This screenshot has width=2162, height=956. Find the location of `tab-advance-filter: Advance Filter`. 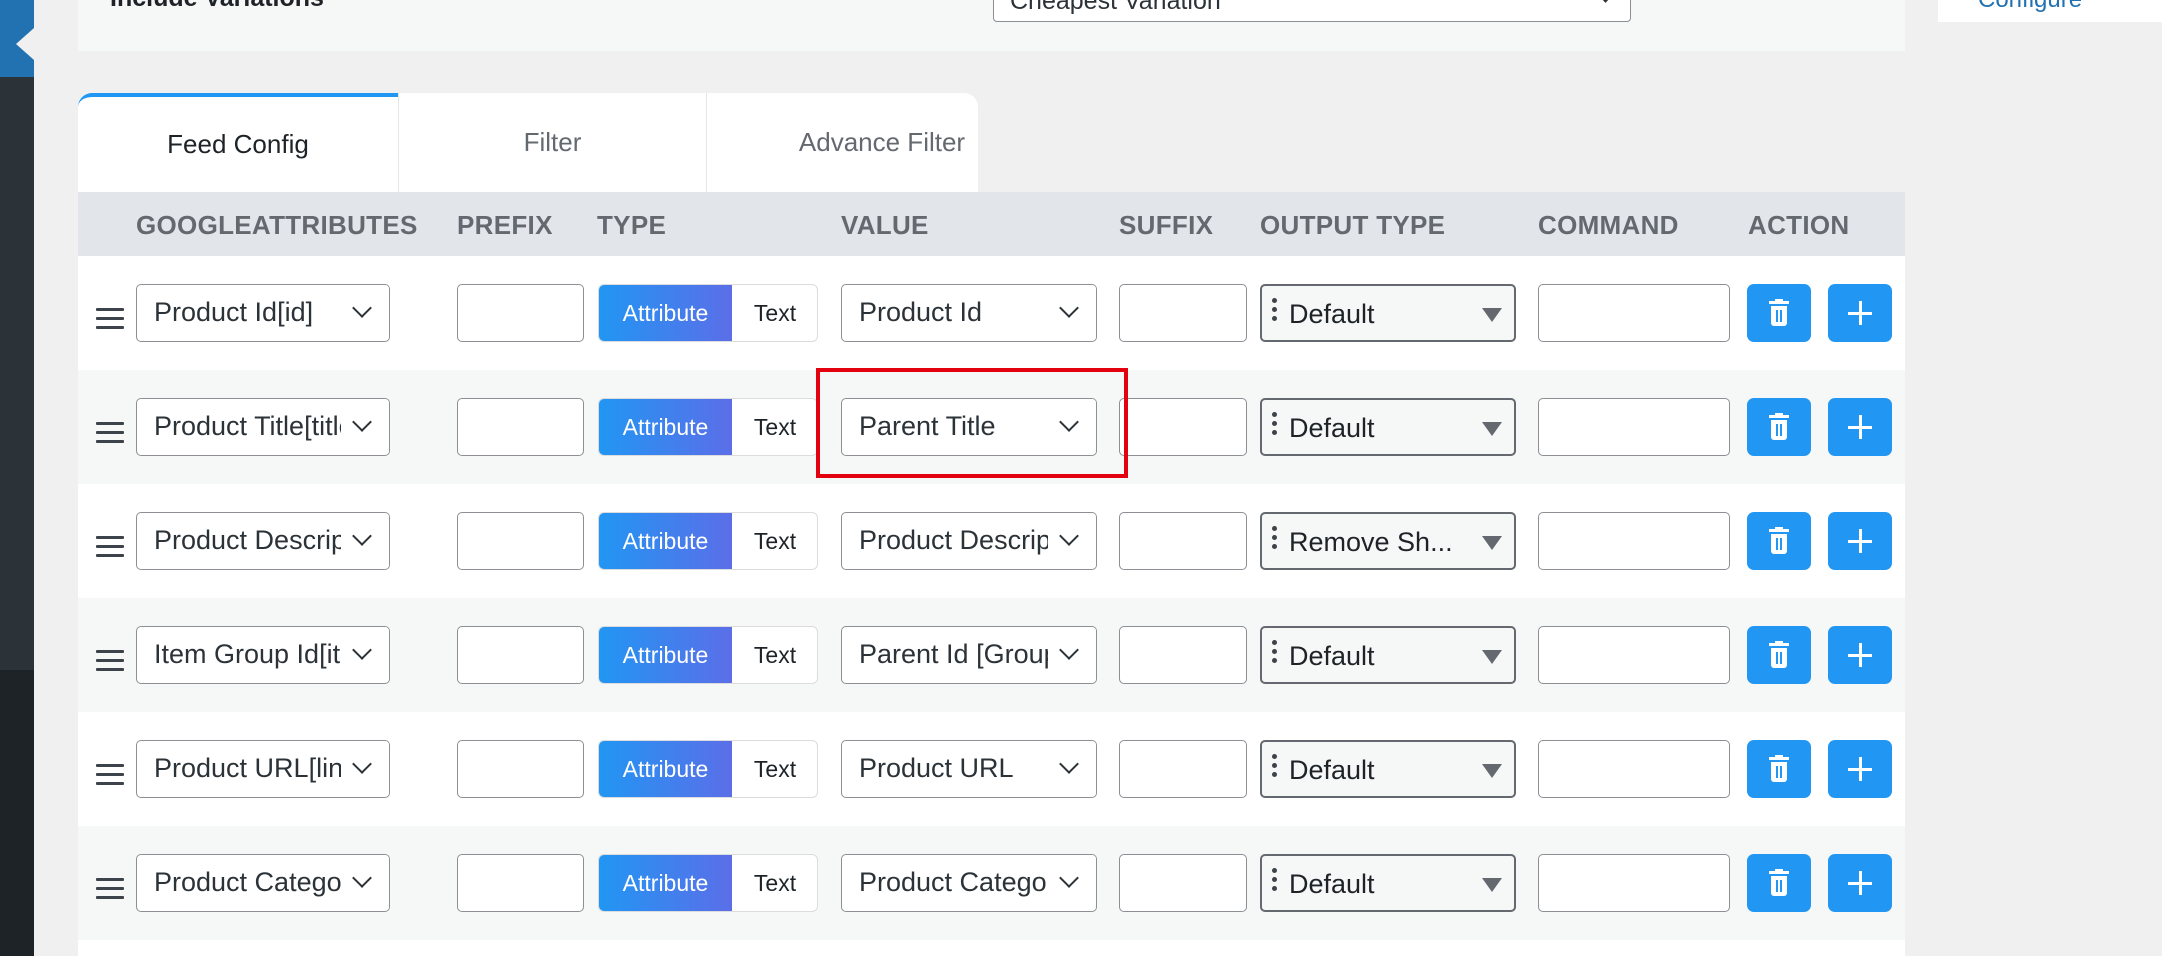

tab-advance-filter: Advance Filter is located at coordinates (882, 142).